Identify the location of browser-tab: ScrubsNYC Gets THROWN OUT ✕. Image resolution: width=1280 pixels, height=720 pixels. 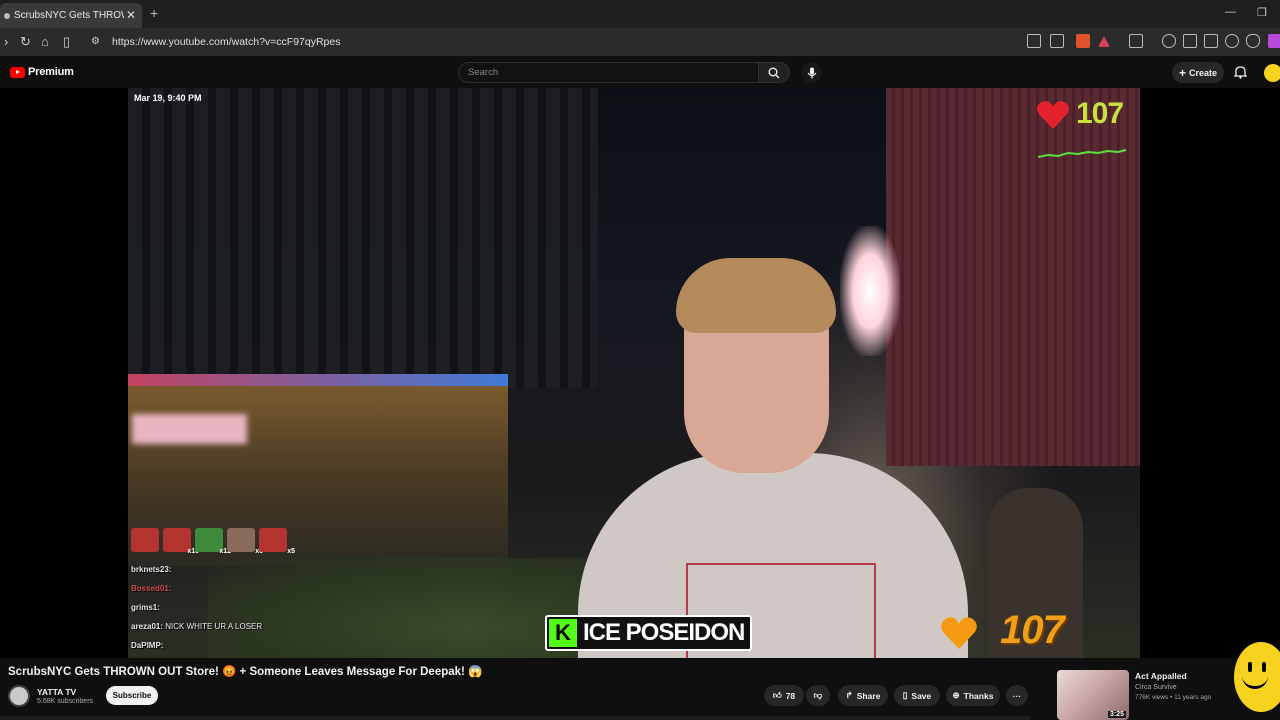
(71, 15).